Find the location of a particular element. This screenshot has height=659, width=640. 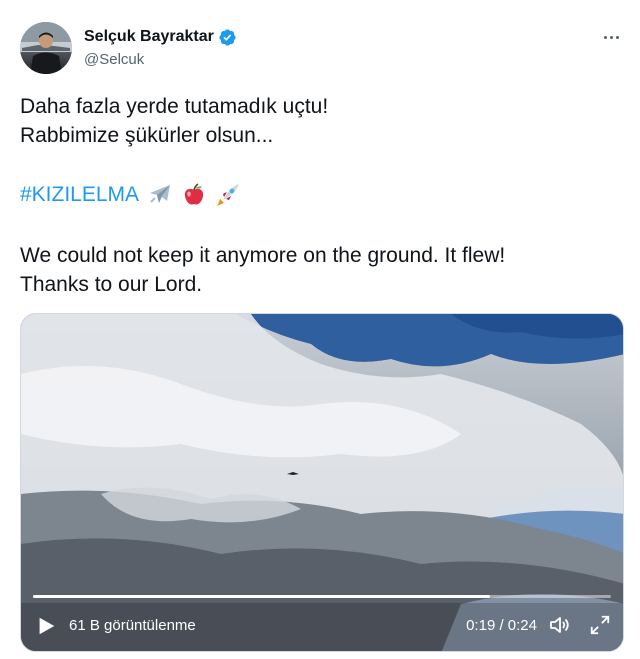

rocket-emoji-icon is located at coordinates (228, 195).